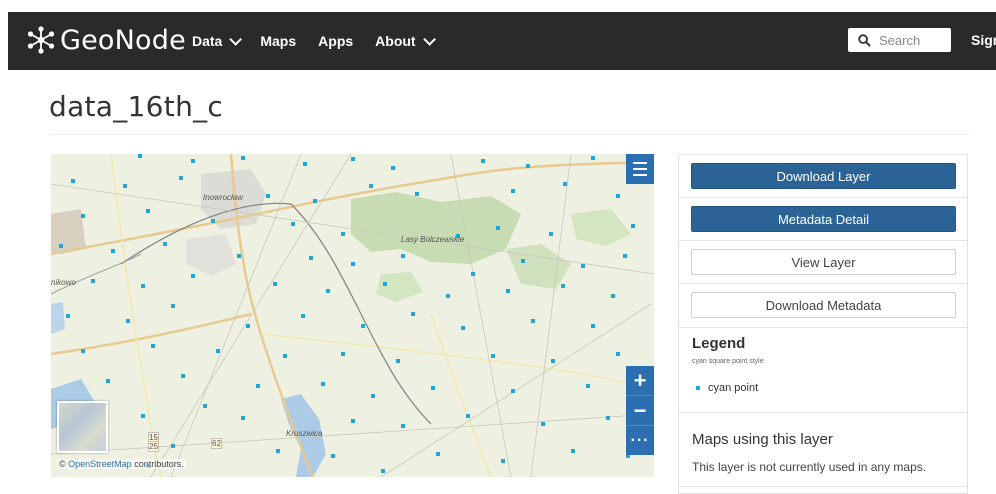 Image resolution: width=996 pixels, height=494 pixels. Describe the element at coordinates (509, 134) in the screenshot. I see `title-divider` at that location.